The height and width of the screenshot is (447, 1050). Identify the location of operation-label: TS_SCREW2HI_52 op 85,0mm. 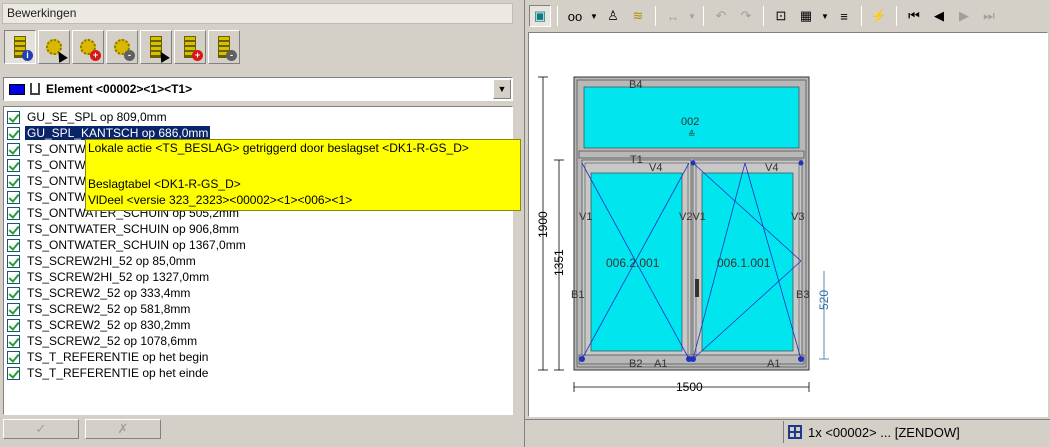
(111, 261).